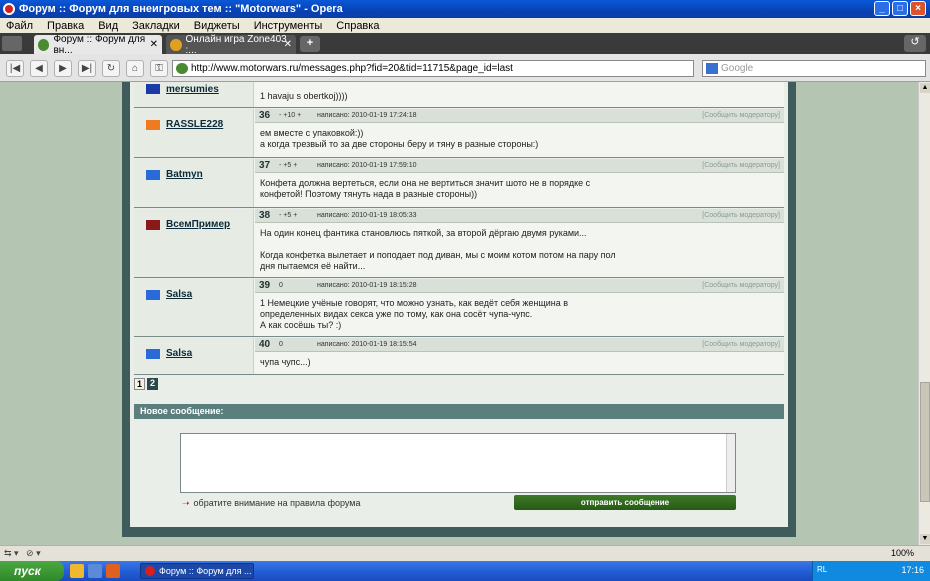  Describe the element at coordinates (184, 174) in the screenshot. I see `username-link: Batmyn` at that location.